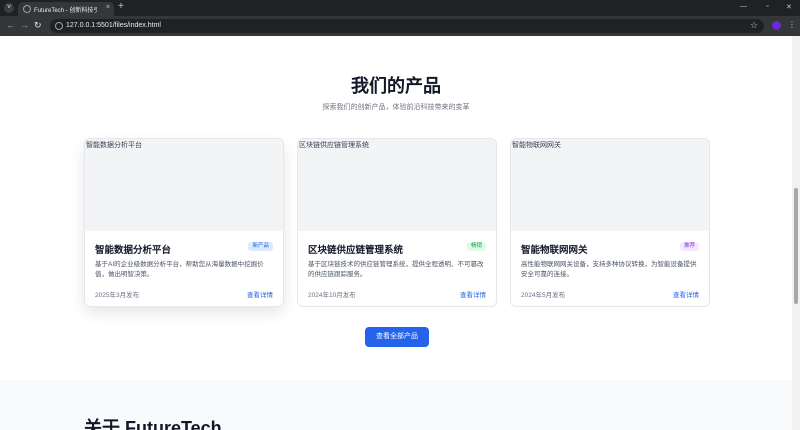  What do you see at coordinates (543, 295) in the screenshot?
I see `release-date: 2024年5月发布` at bounding box center [543, 295].